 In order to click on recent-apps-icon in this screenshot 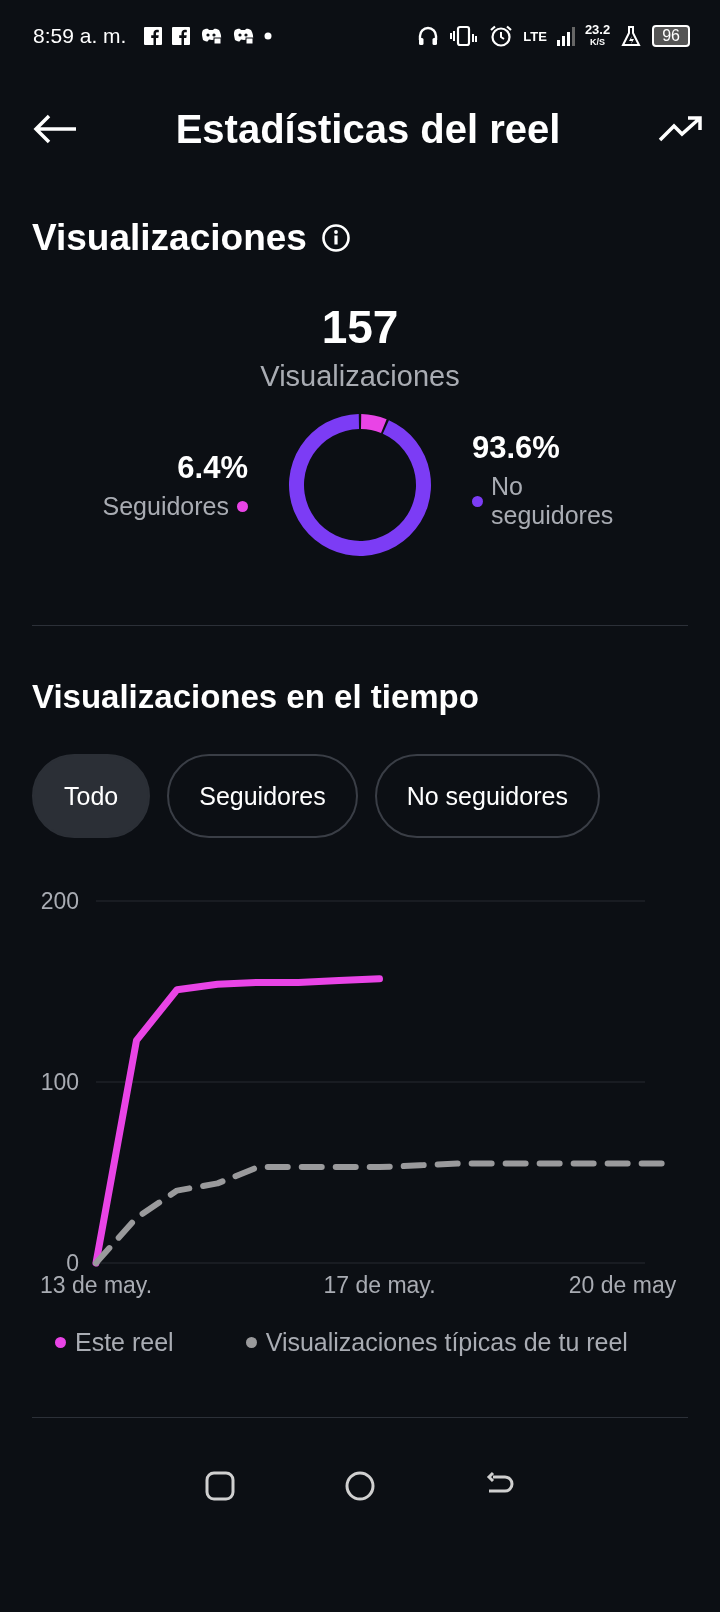, I will do `click(220, 1486)`.